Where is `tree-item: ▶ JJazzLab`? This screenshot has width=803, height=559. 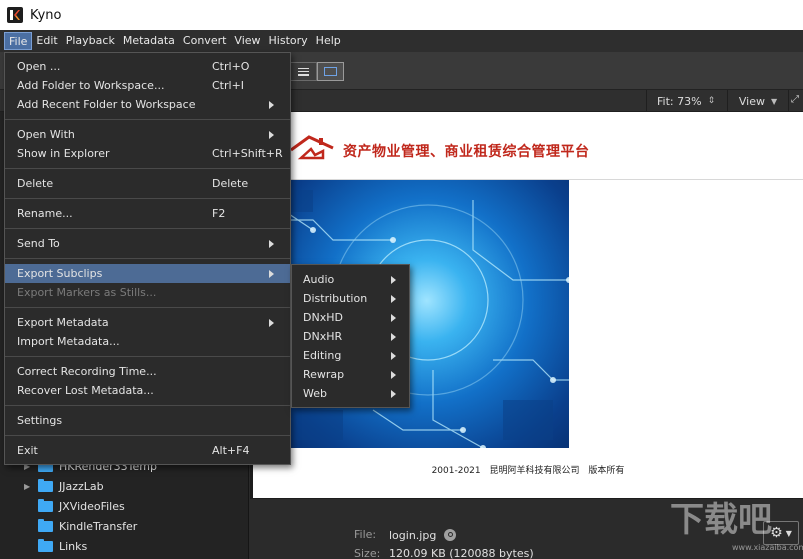
tree-item: ▶ JJazzLab is located at coordinates (64, 486).